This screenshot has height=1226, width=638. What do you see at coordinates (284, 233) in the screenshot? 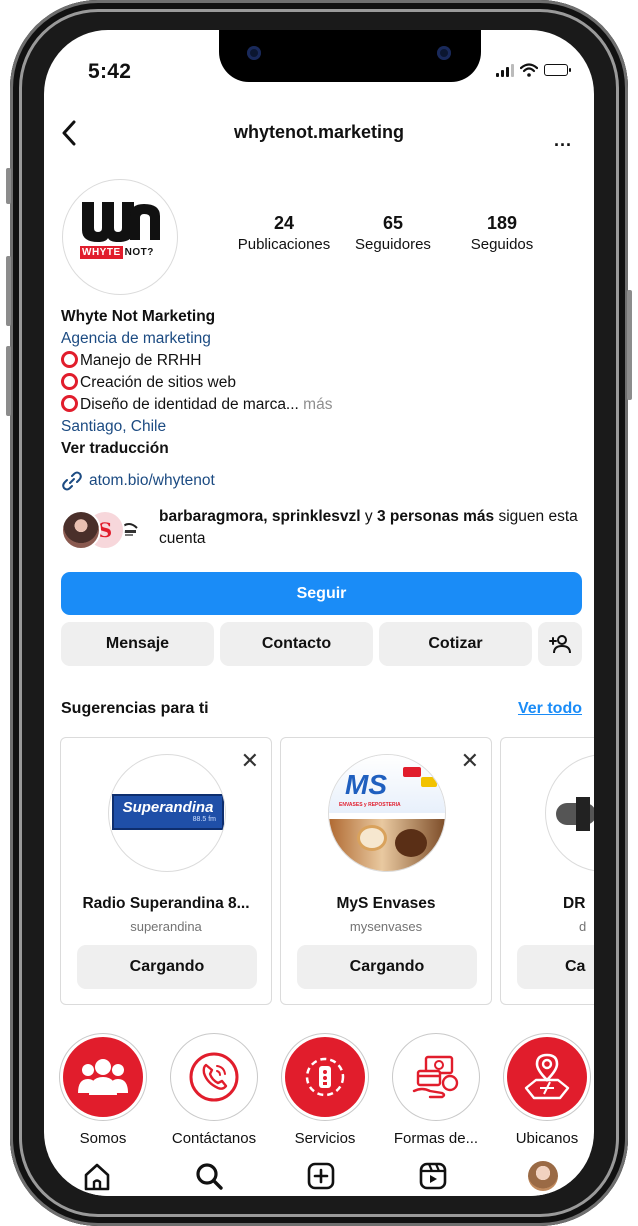
I see `stat-posts: 24 Publicaciones` at bounding box center [284, 233].